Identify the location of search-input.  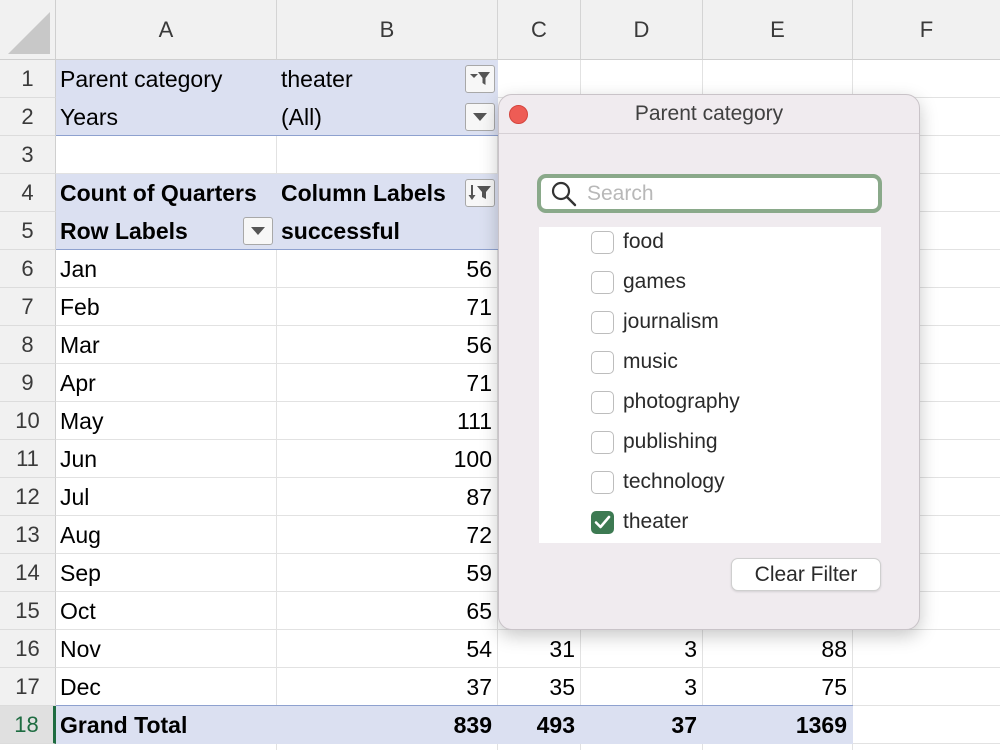
(727, 193).